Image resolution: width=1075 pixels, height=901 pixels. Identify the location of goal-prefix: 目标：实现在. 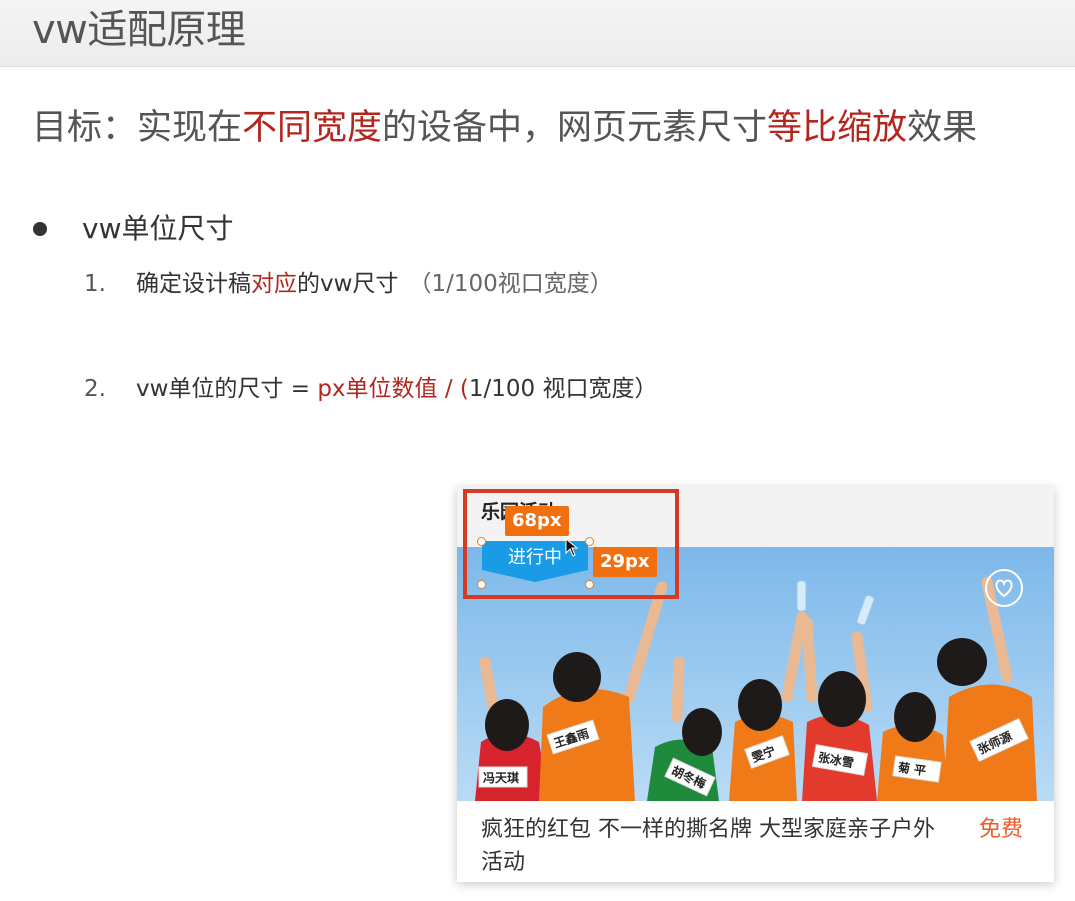
(137, 128).